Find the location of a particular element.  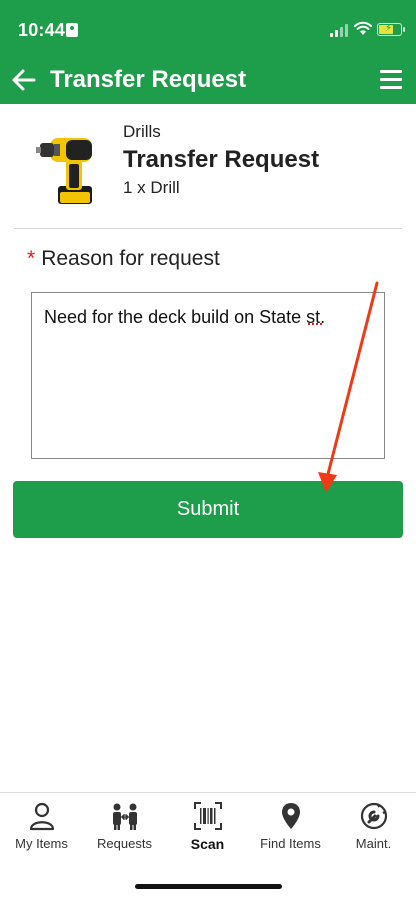

barcode-scan-icon is located at coordinates (207, 816).